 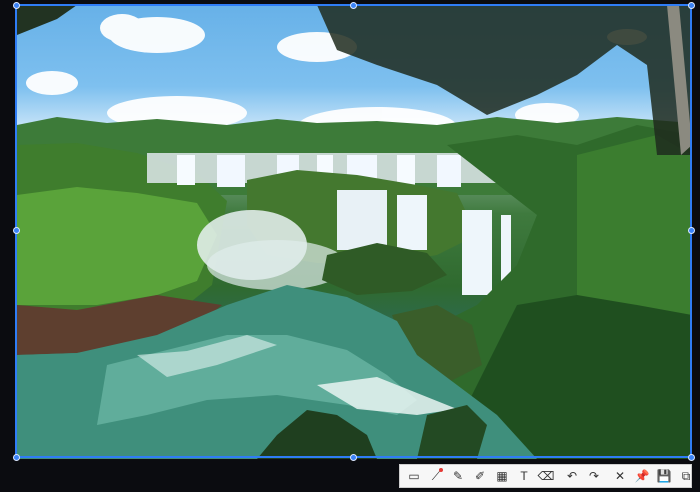 I want to click on copy-button: ⧉, so click(x=686, y=476).